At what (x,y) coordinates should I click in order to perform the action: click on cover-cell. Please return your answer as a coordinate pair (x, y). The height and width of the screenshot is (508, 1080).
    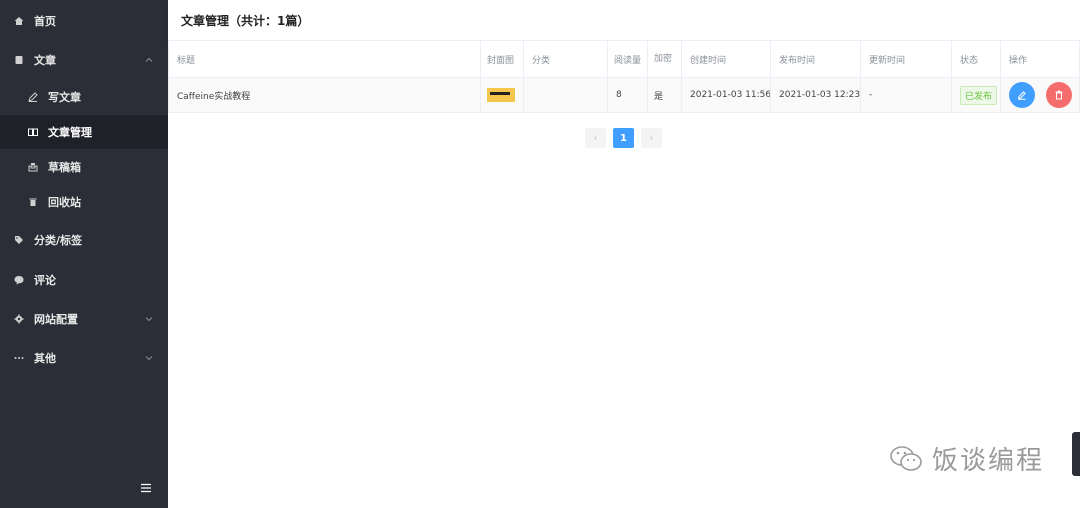
    Looking at the image, I should click on (502, 95).